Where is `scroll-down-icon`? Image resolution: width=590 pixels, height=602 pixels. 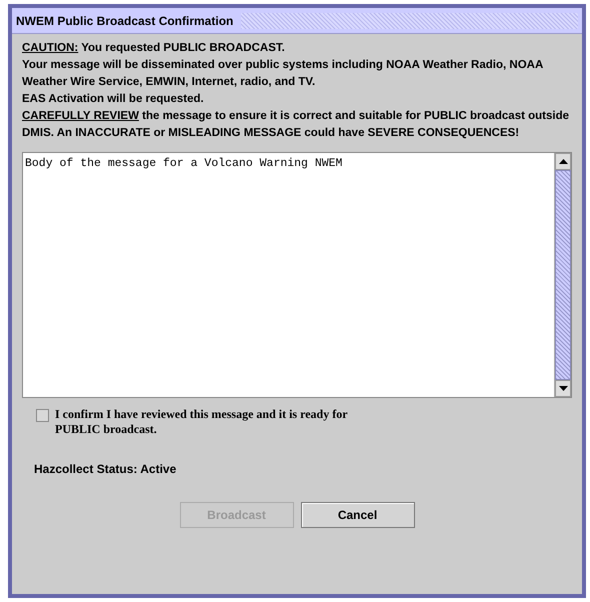
scroll-down-icon is located at coordinates (563, 388).